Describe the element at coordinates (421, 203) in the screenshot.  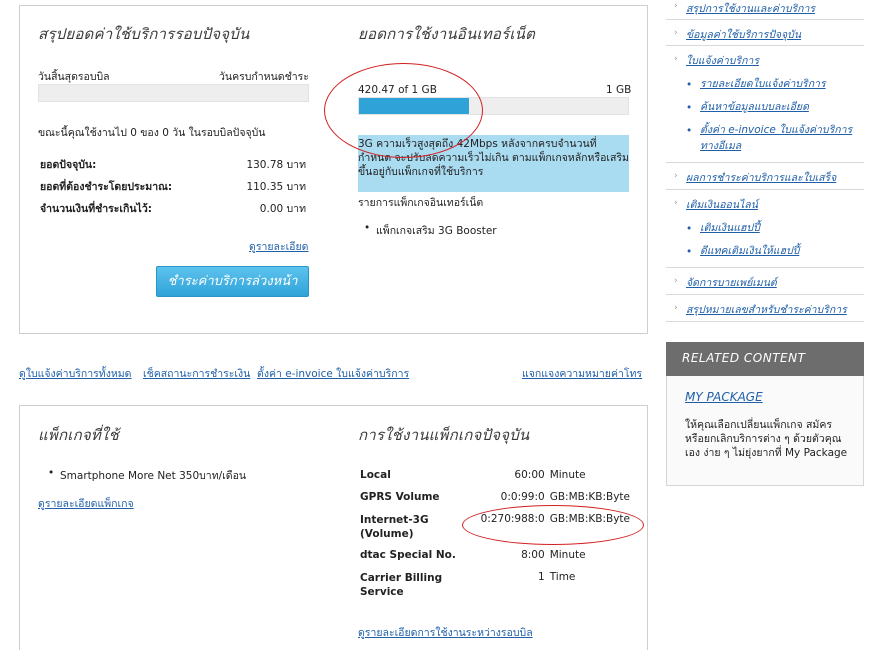
I see `package-list-label: รายการแพ็กเกจอินเทอร์เน็ต` at that location.